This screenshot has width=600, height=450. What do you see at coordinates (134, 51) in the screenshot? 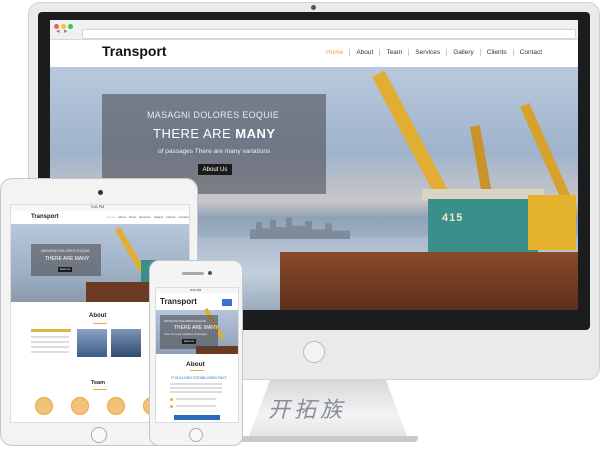
I see `site-logo: Transport` at bounding box center [134, 51].